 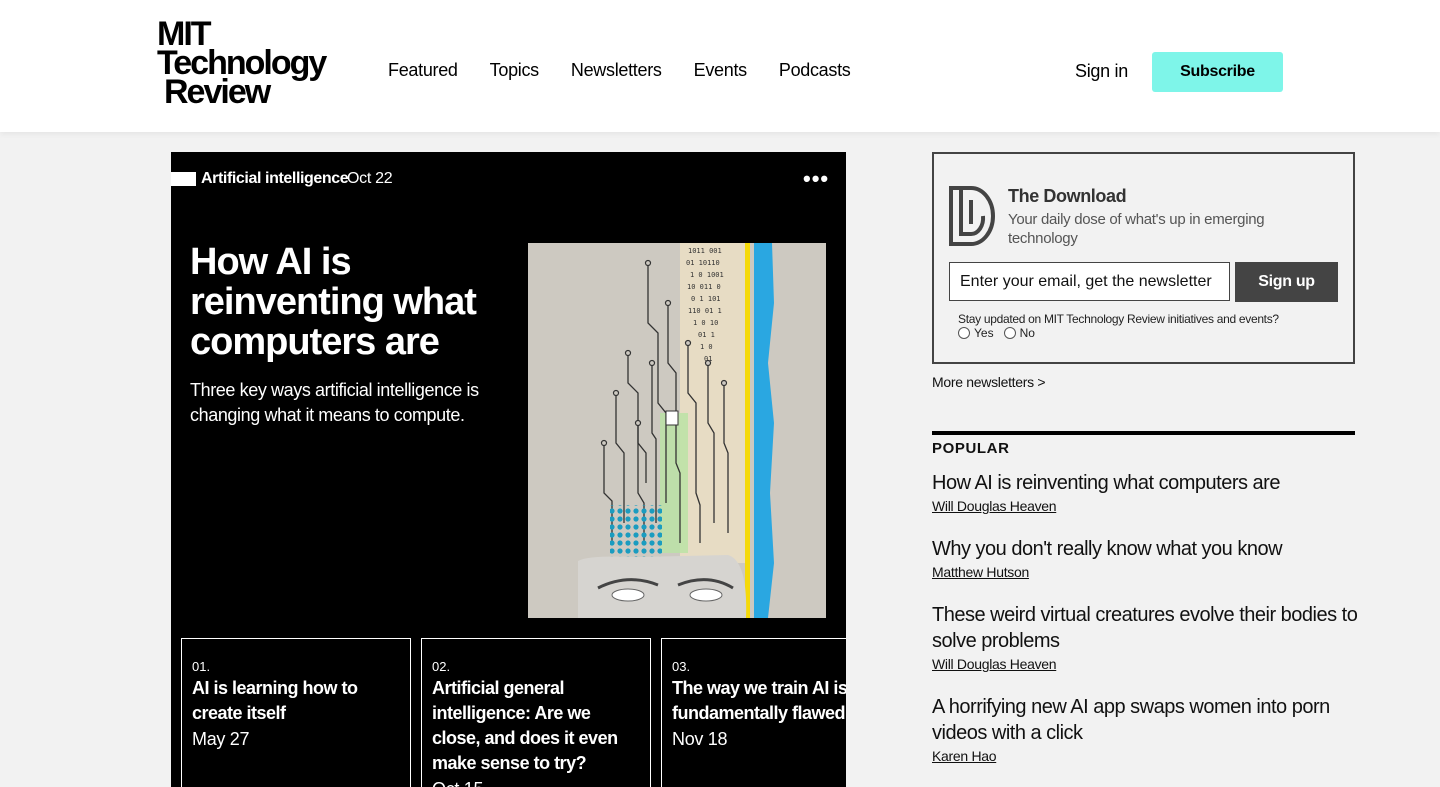 I want to click on site-logo: MIT Technology Review, so click(x=247, y=64).